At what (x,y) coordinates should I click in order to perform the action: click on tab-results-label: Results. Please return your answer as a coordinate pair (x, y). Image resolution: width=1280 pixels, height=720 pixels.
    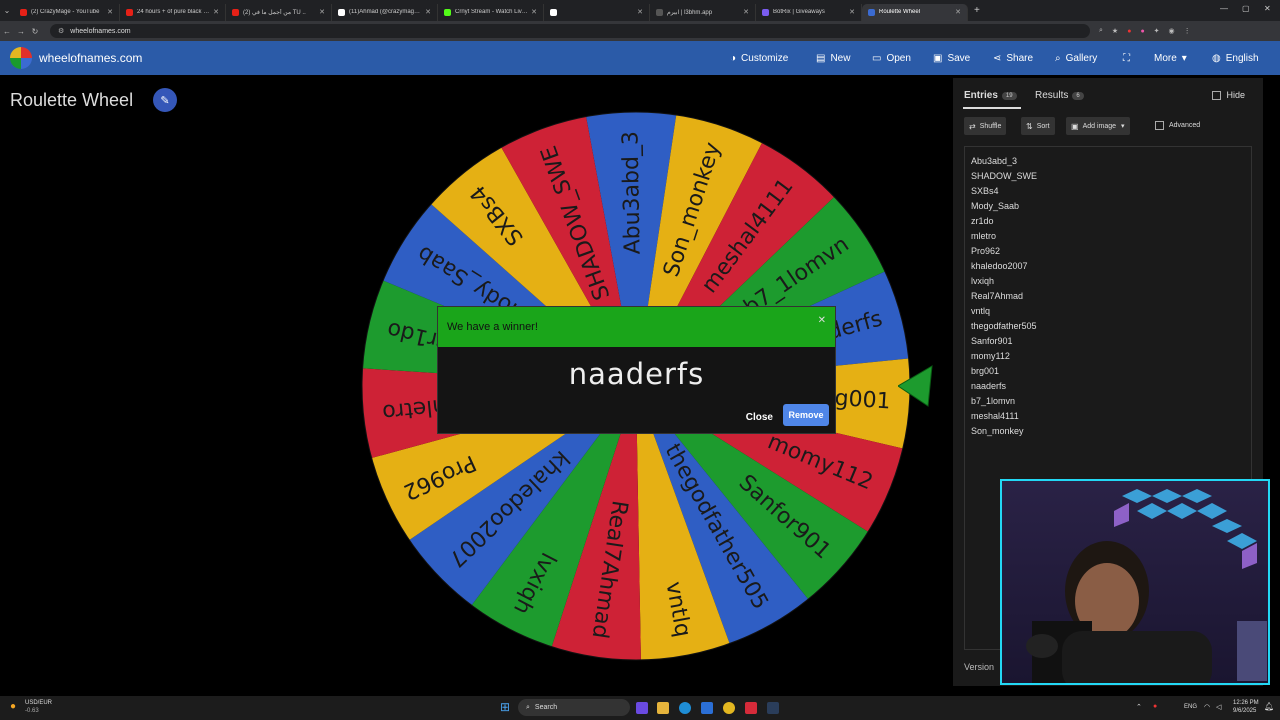
    Looking at the image, I should click on (1052, 95).